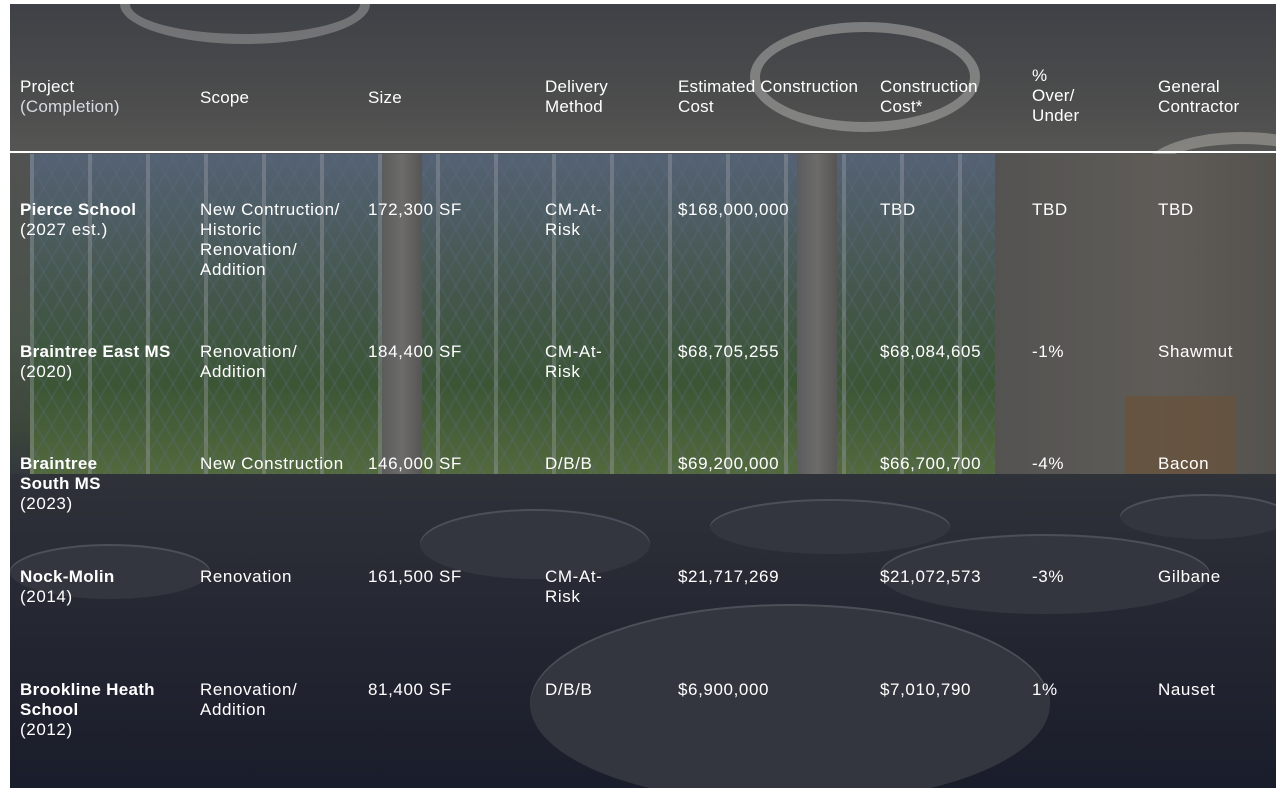 Image resolution: width=1284 pixels, height=793 pixels. Describe the element at coordinates (385, 97) in the screenshot. I see `header-size: Size` at that location.